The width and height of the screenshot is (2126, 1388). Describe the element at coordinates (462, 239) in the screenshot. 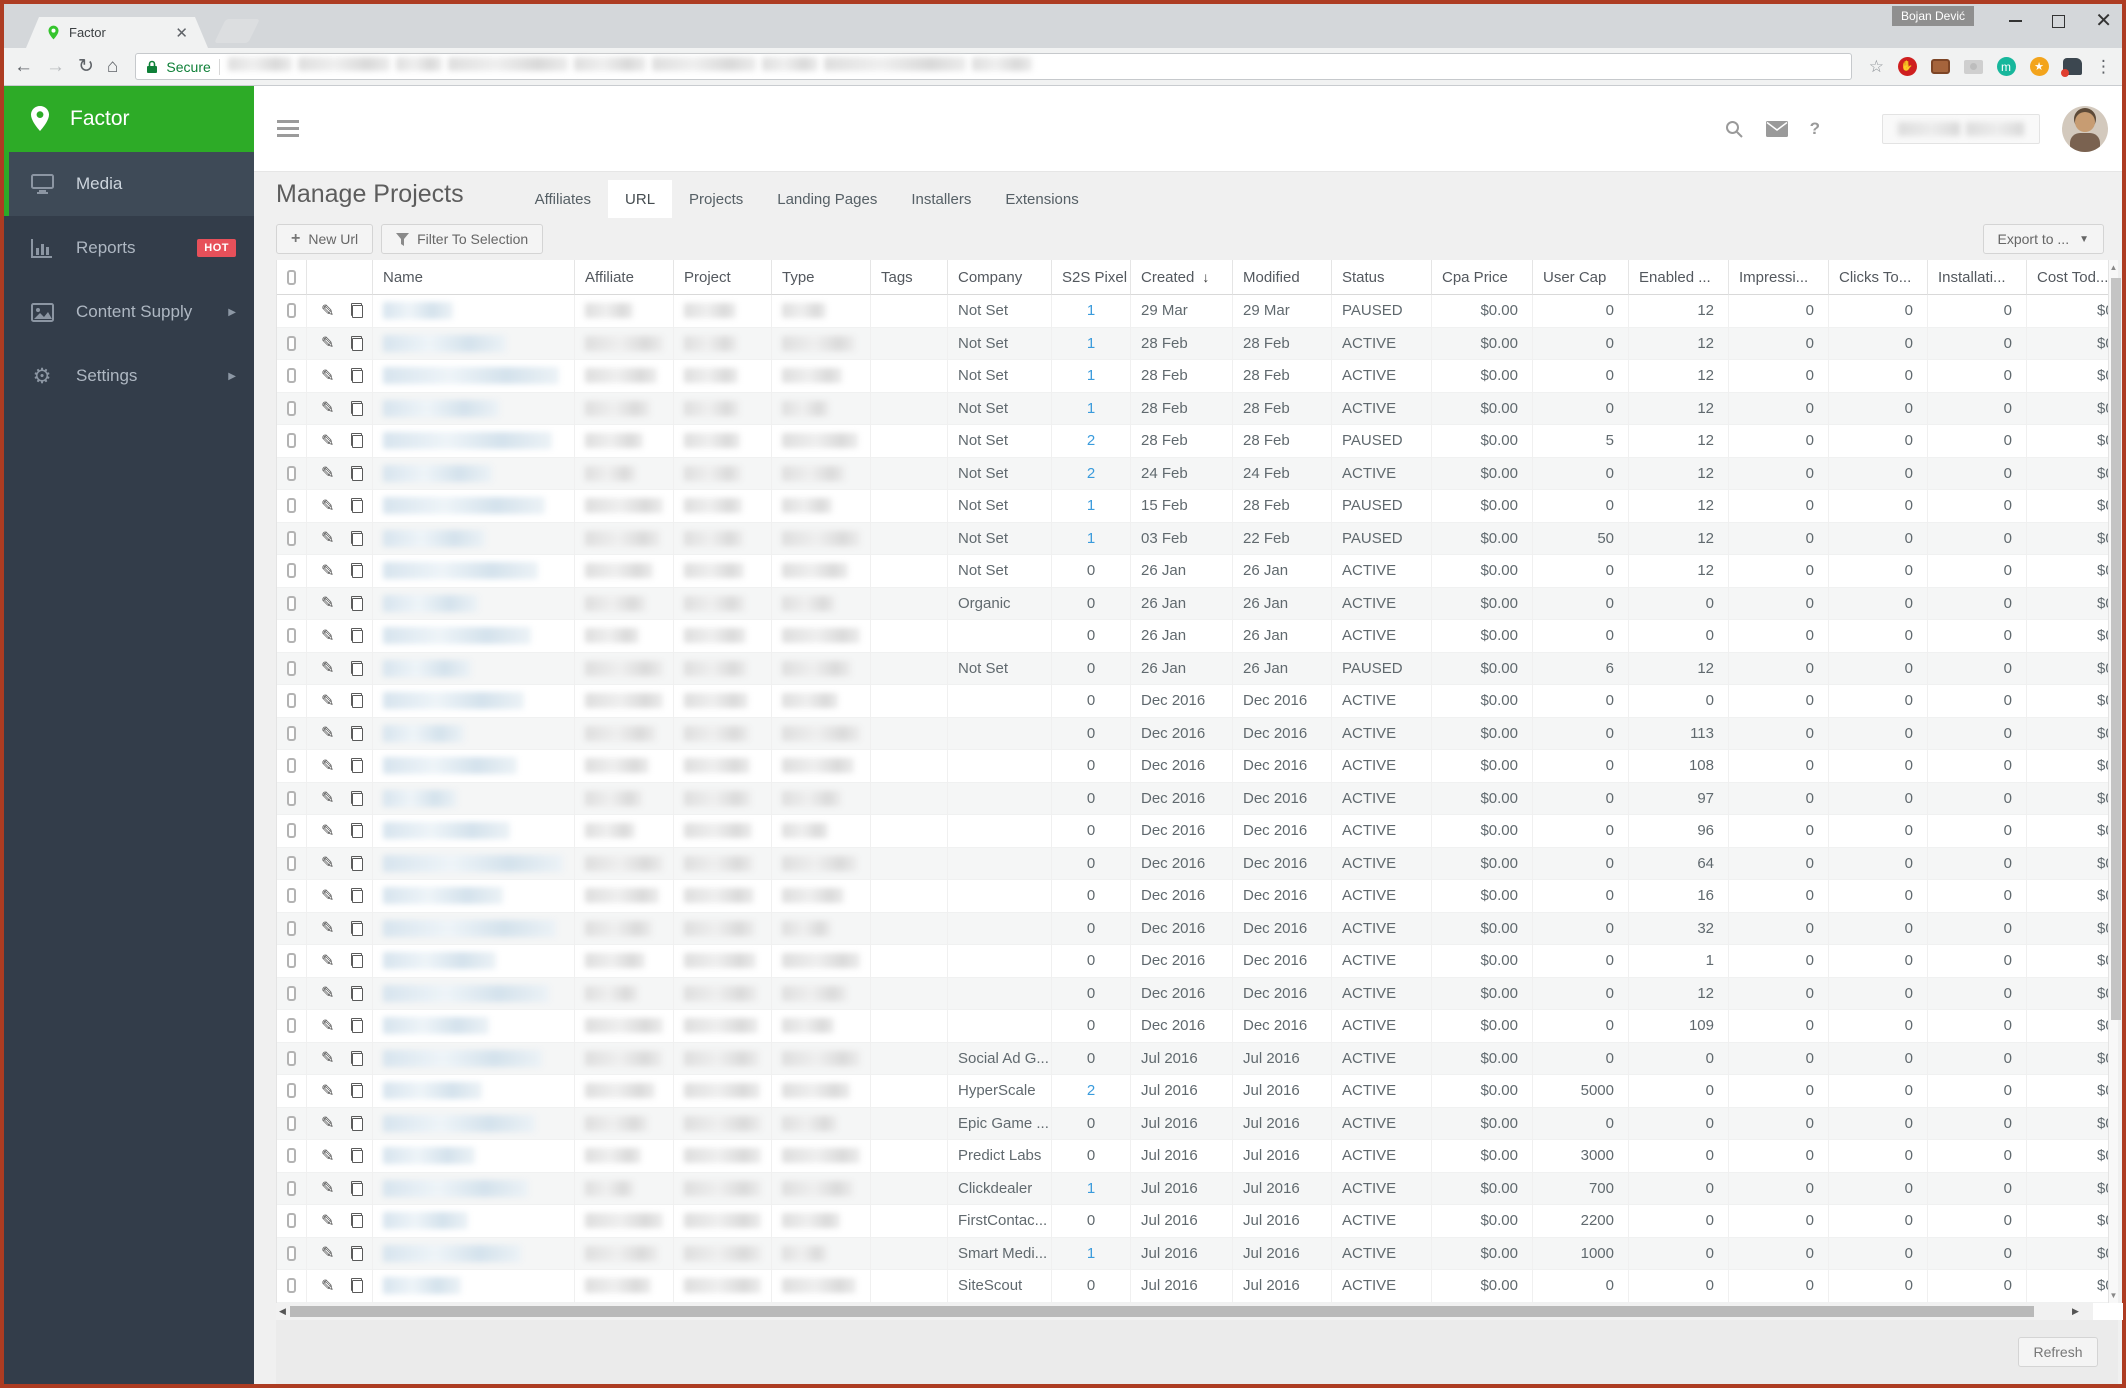

I see `filter-to-selection-button: Filter To Selection` at that location.